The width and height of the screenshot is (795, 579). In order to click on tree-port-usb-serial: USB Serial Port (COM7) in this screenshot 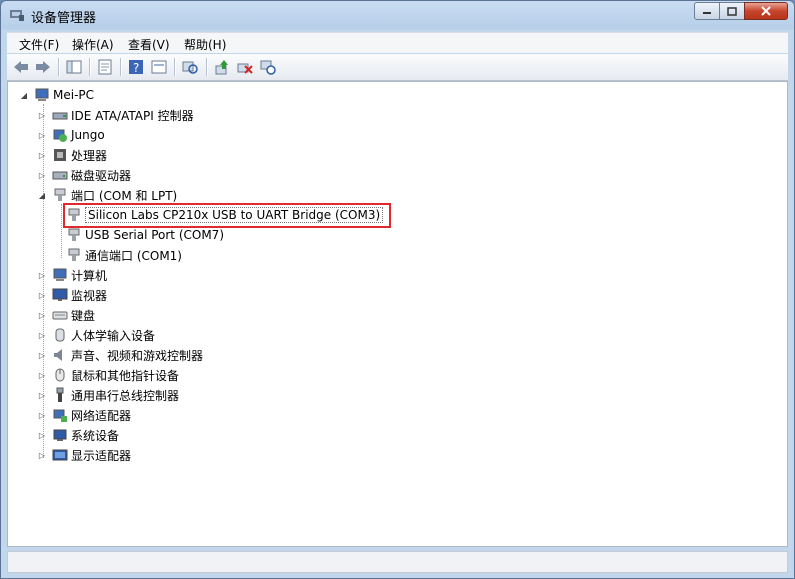, I will do `click(145, 235)`.